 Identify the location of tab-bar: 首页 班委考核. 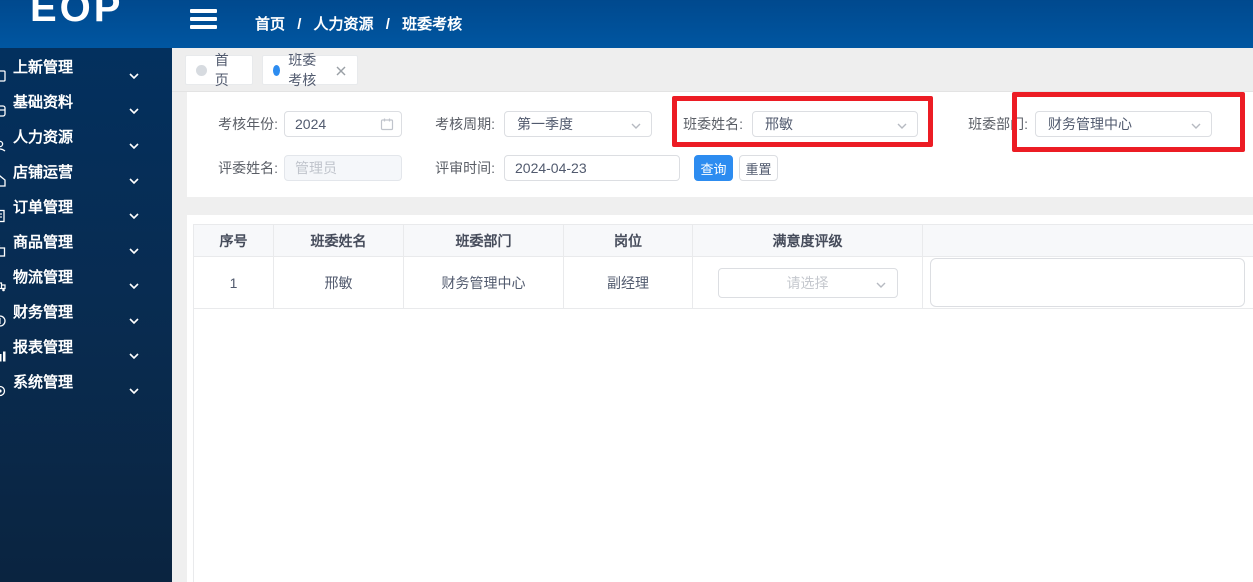
(712, 70).